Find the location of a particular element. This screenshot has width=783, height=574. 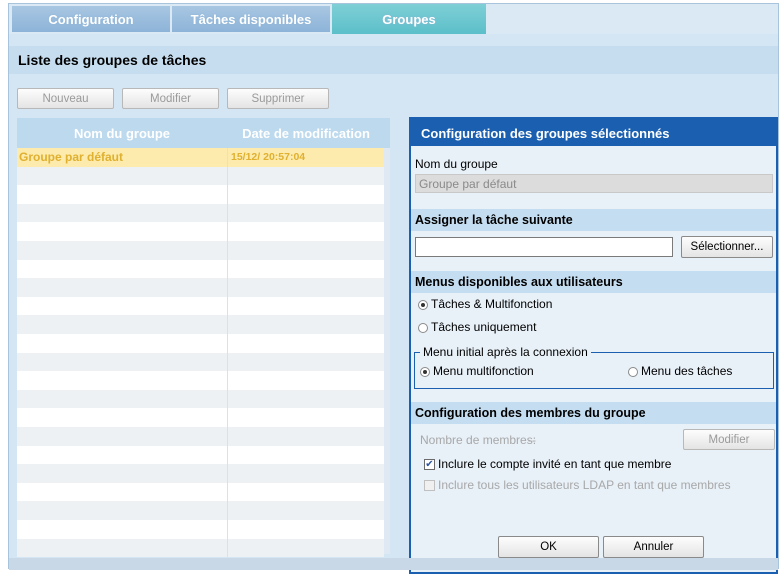

cell-modified-date: 15/12/ 20:57:04 is located at coordinates (268, 157).